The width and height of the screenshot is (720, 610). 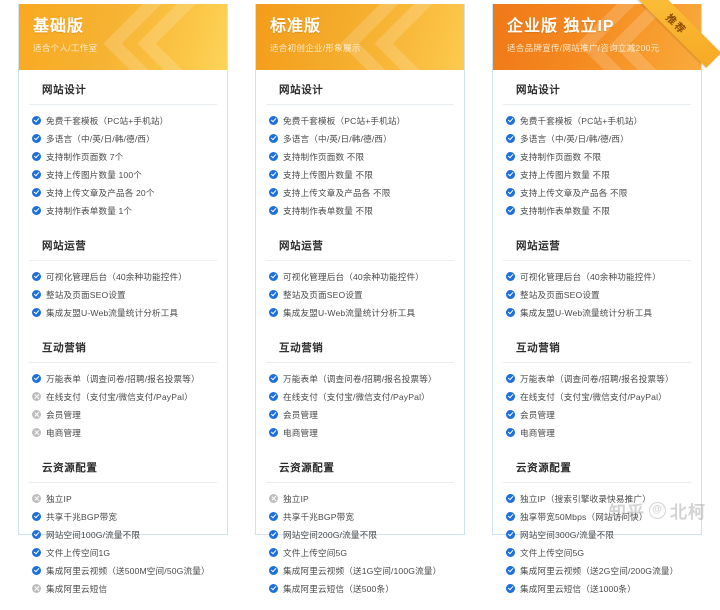 I want to click on plan-title: 基础版, so click(x=59, y=26).